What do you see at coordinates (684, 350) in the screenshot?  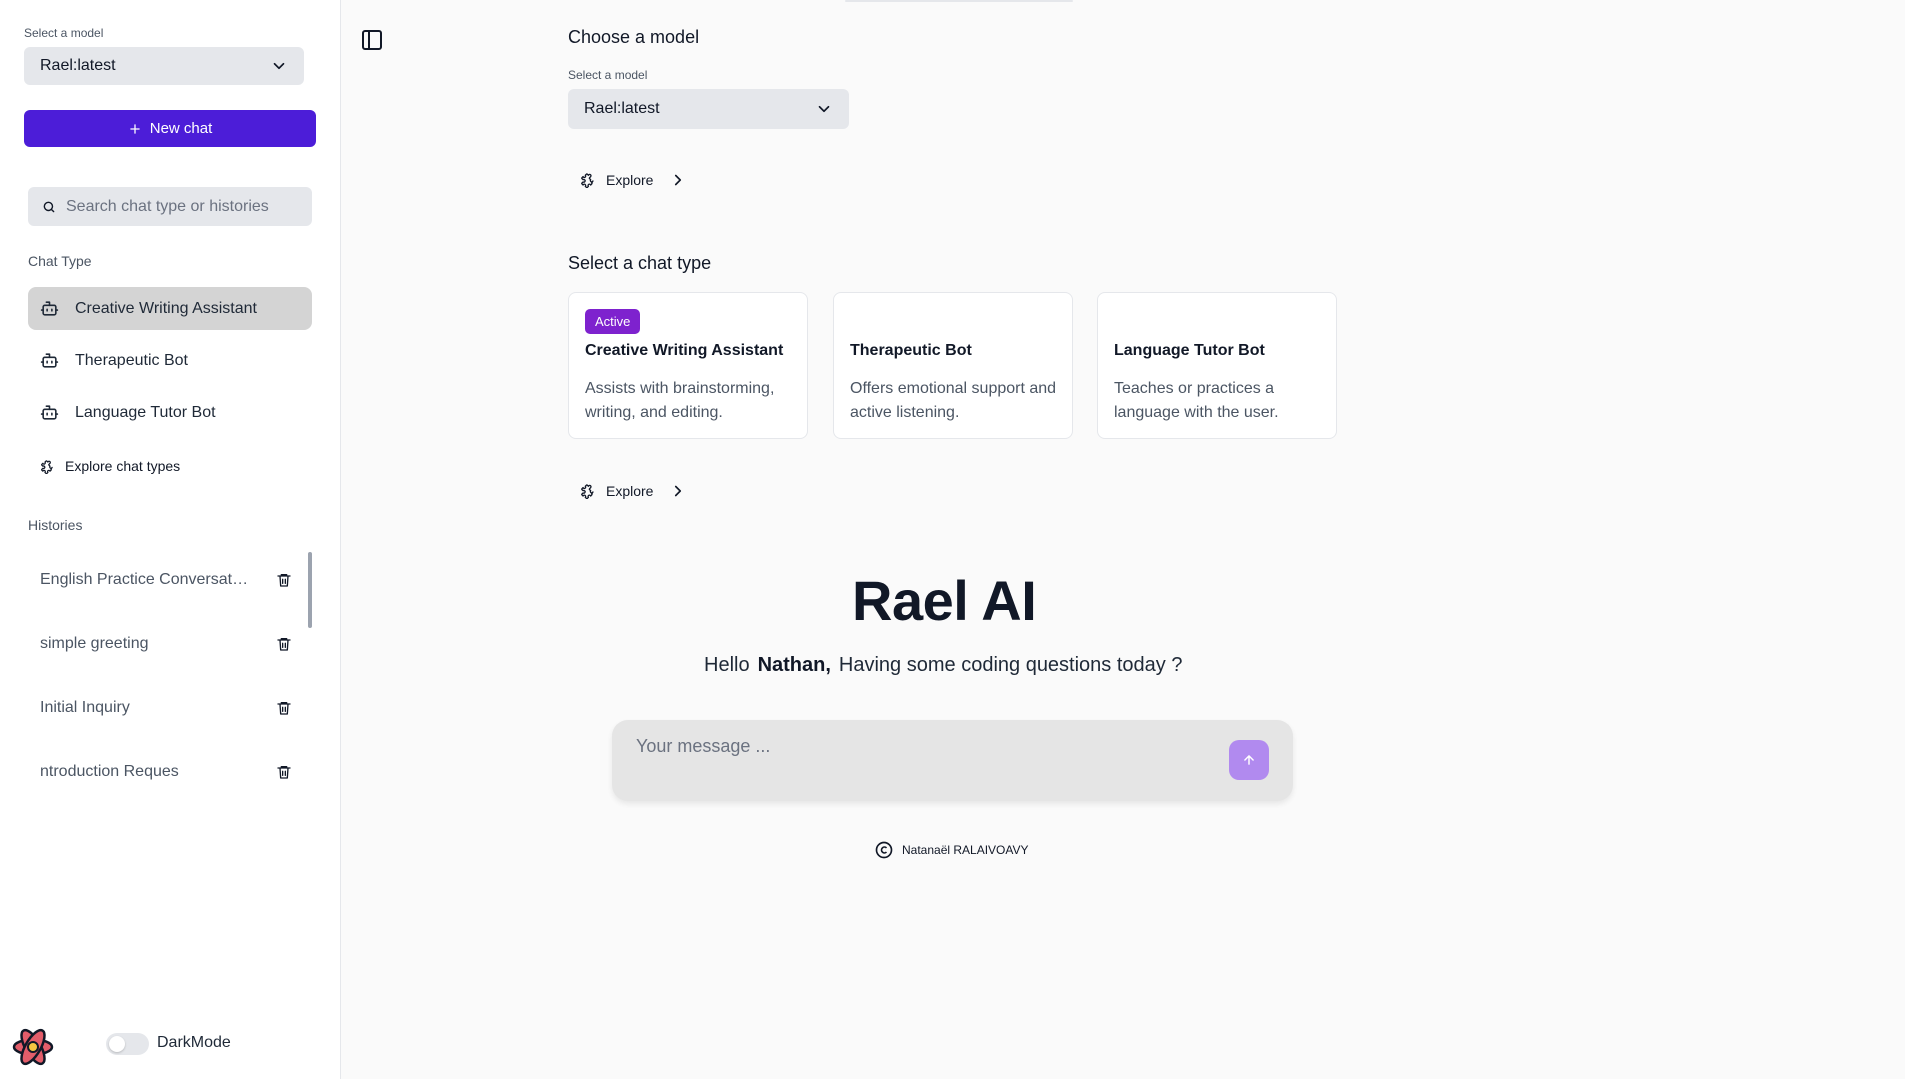 I see `card-title: Creative Writing Assistant` at bounding box center [684, 350].